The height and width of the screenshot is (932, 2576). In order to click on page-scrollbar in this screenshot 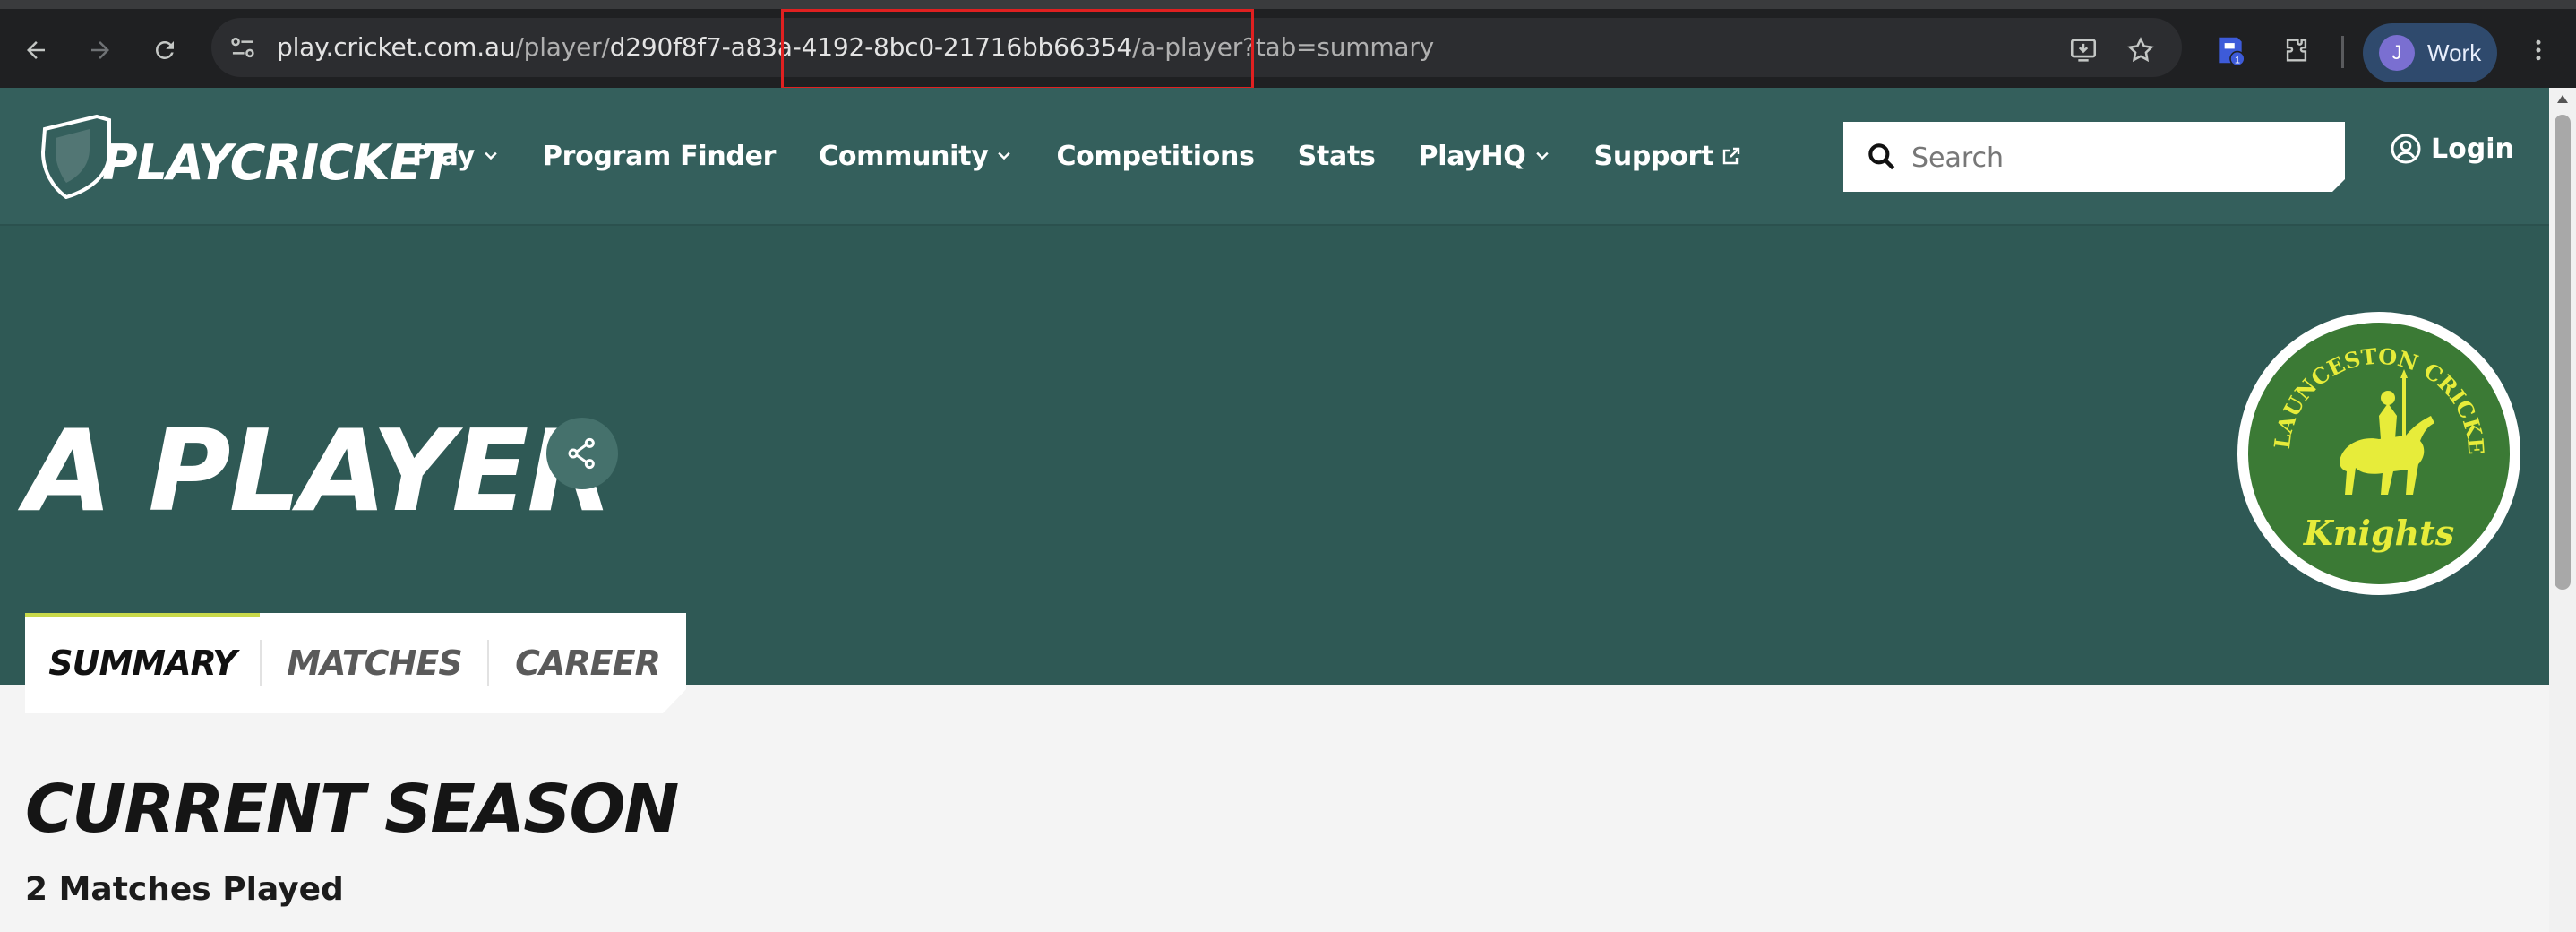, I will do `click(2562, 510)`.